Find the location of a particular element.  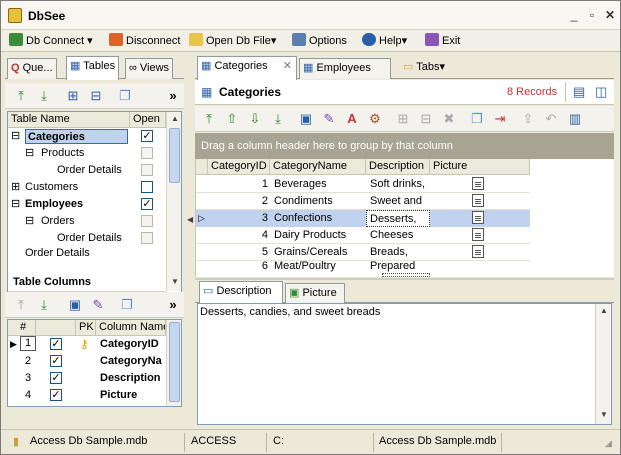

db-connect-button: Db Connect ▾ is located at coordinates (51, 41).